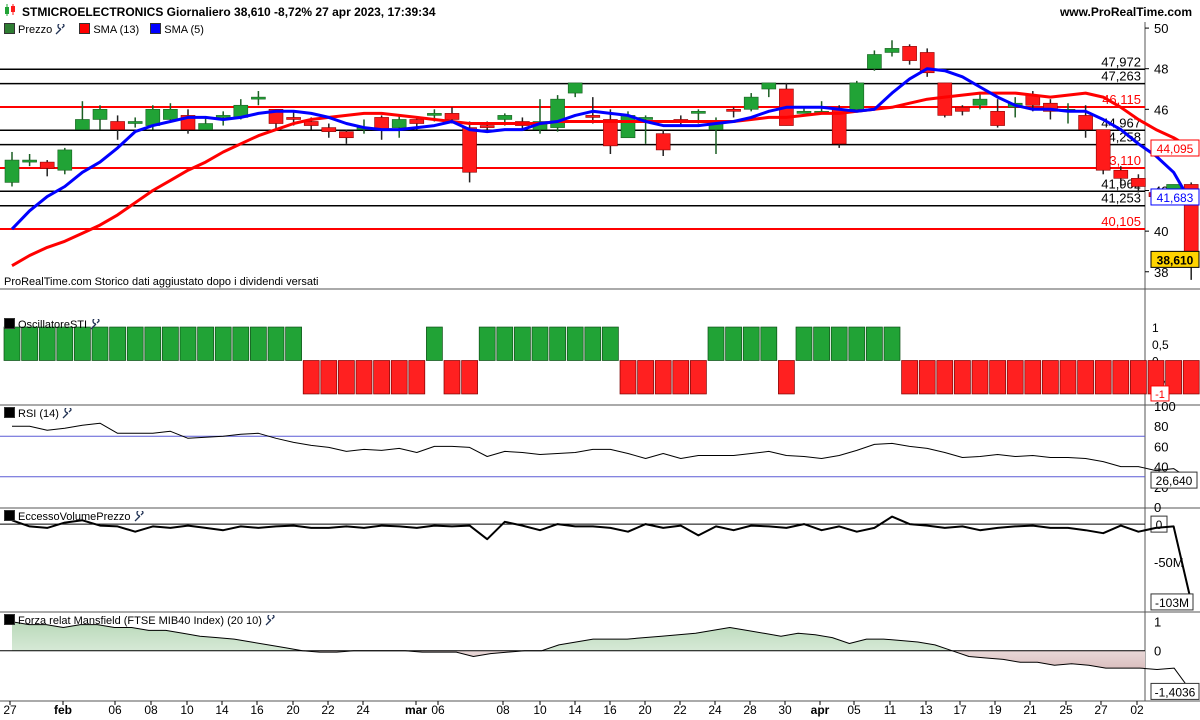 The image size is (1200, 720). What do you see at coordinates (1161, 28) in the screenshot?
I see `y-tick-label: 50` at bounding box center [1161, 28].